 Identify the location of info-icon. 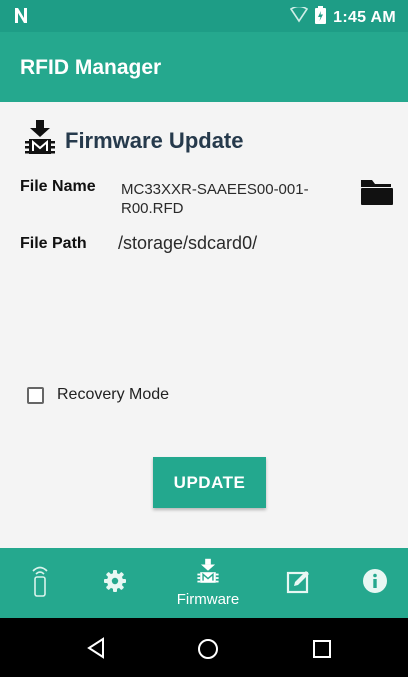
(375, 583).